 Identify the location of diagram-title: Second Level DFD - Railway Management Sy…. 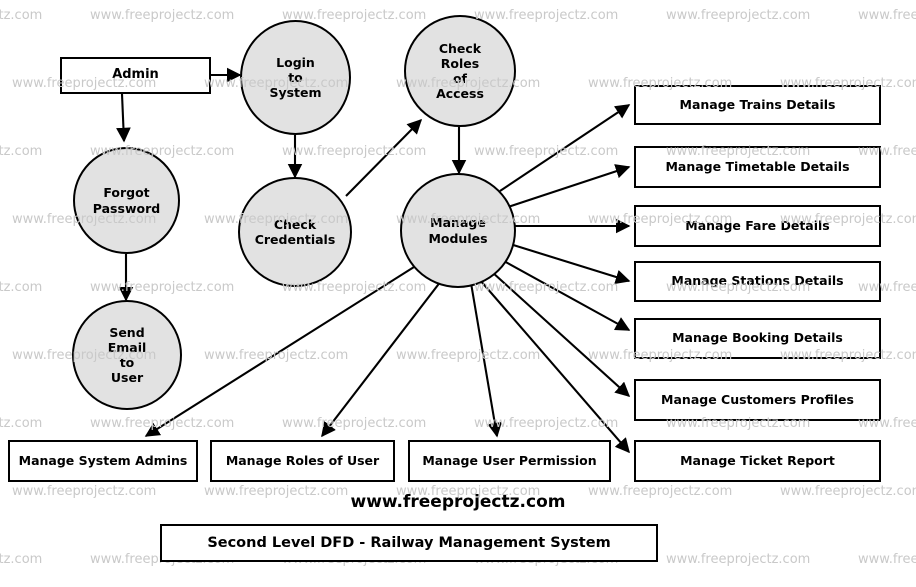
(409, 543).